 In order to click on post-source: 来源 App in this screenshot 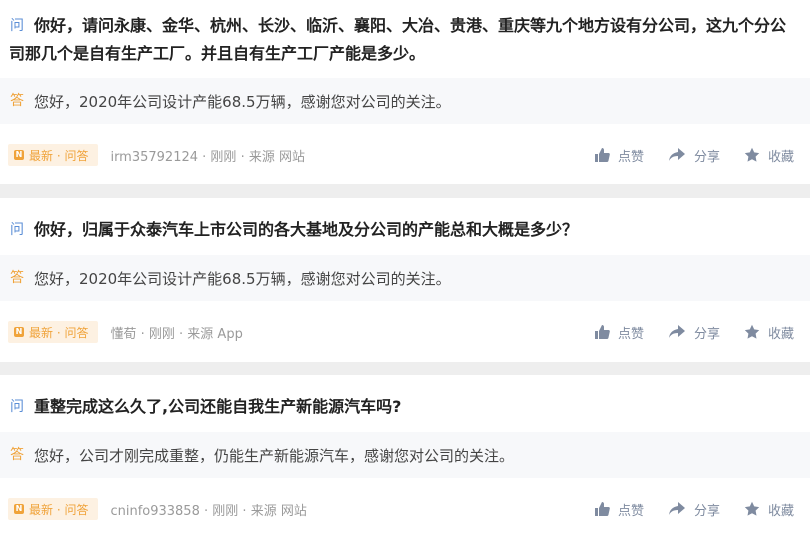, I will do `click(215, 334)`.